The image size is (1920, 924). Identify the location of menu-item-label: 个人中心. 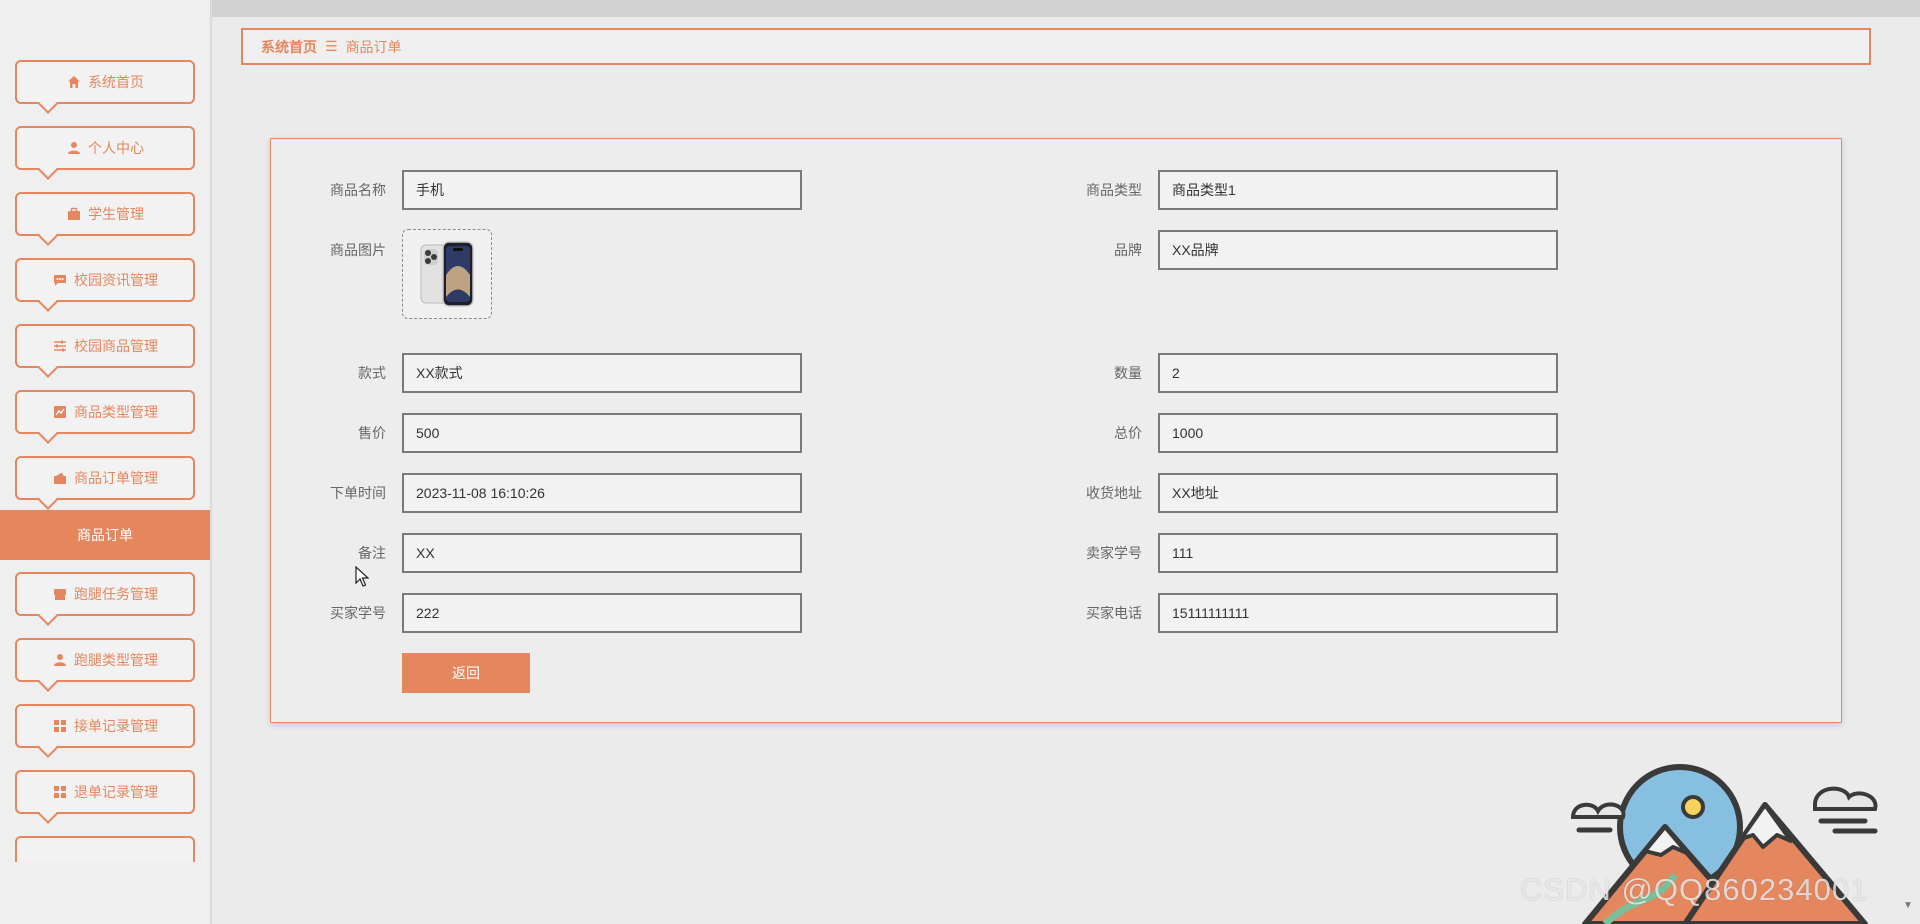
(116, 148).